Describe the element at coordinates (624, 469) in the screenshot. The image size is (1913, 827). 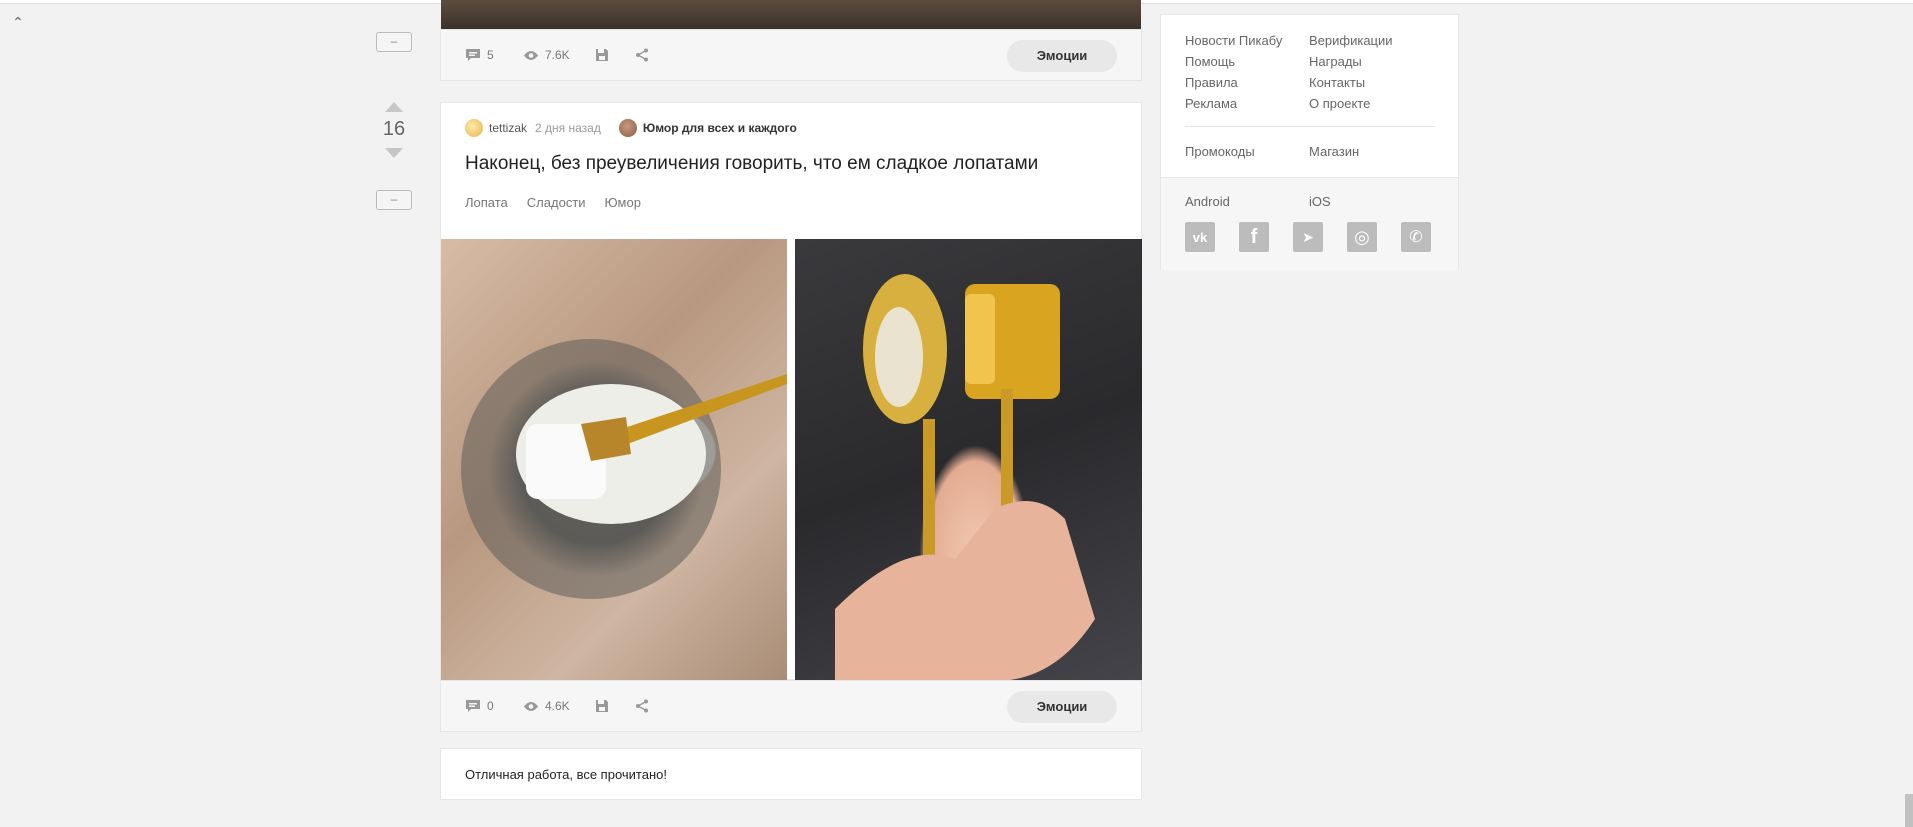
I see `sugar-bowl-illustration` at that location.